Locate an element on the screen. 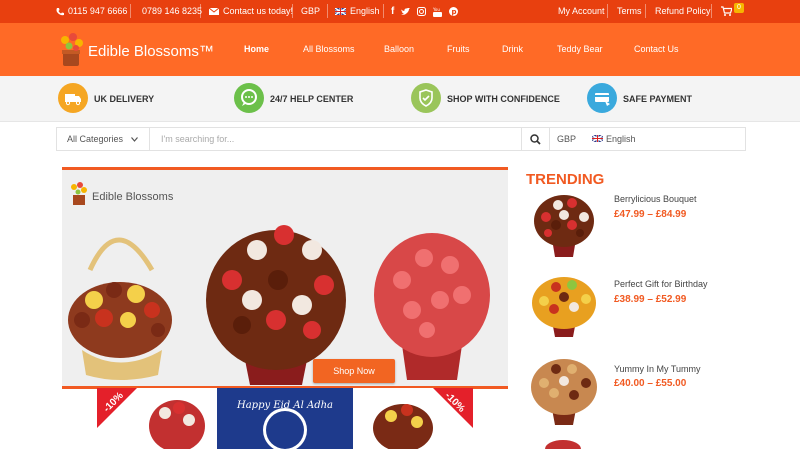 The width and height of the screenshot is (800, 449). phone-1: 0115 947 6666 is located at coordinates (91, 11).